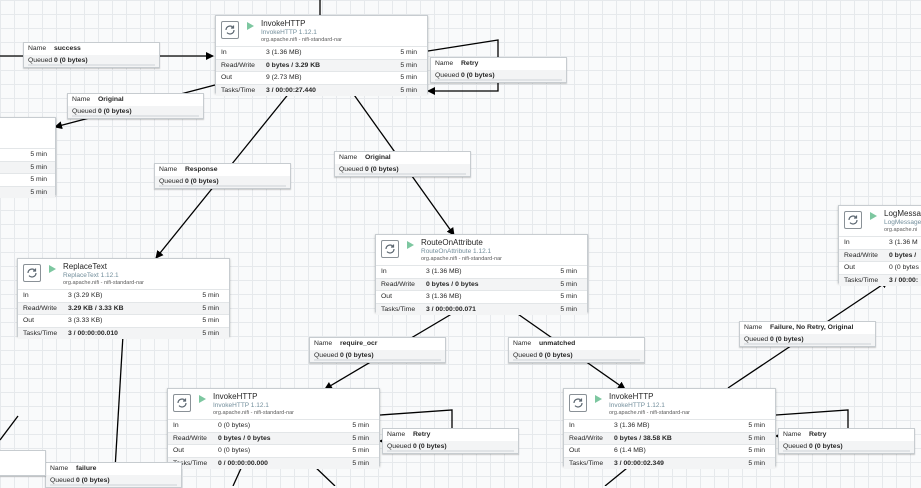 This screenshot has width=921, height=488. I want to click on stat-out: 0 (0 bytes, so click(904, 267).